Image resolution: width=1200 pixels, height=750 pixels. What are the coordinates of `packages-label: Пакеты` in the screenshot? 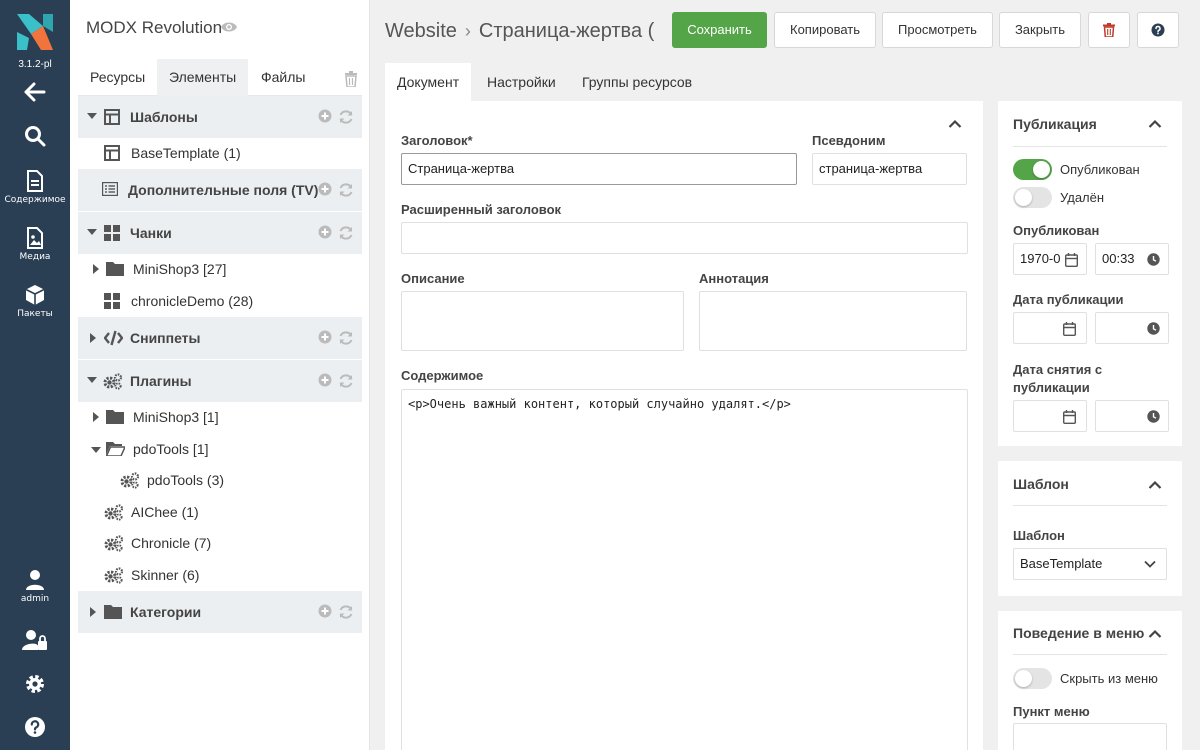 It's located at (35, 314).